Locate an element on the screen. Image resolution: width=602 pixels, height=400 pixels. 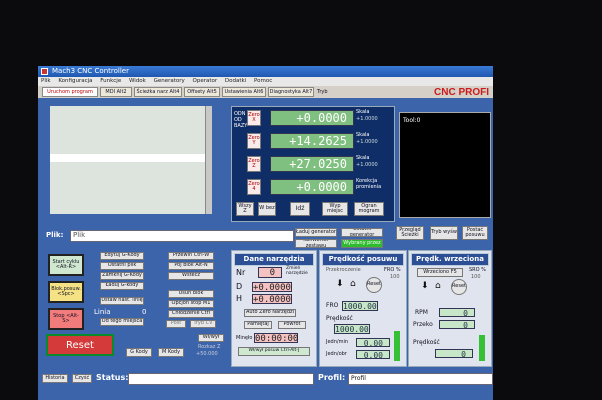
run-from-here-button: Od tego miejsca is located at coordinates (122, 322).